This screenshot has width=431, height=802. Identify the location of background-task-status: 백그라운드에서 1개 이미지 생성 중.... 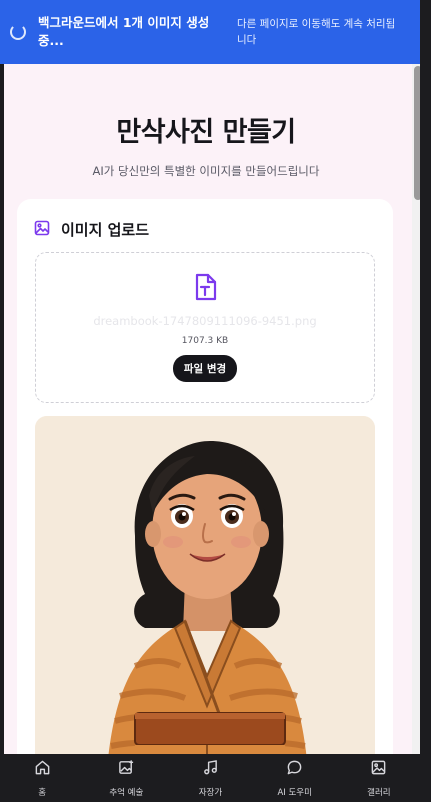
(124, 31).